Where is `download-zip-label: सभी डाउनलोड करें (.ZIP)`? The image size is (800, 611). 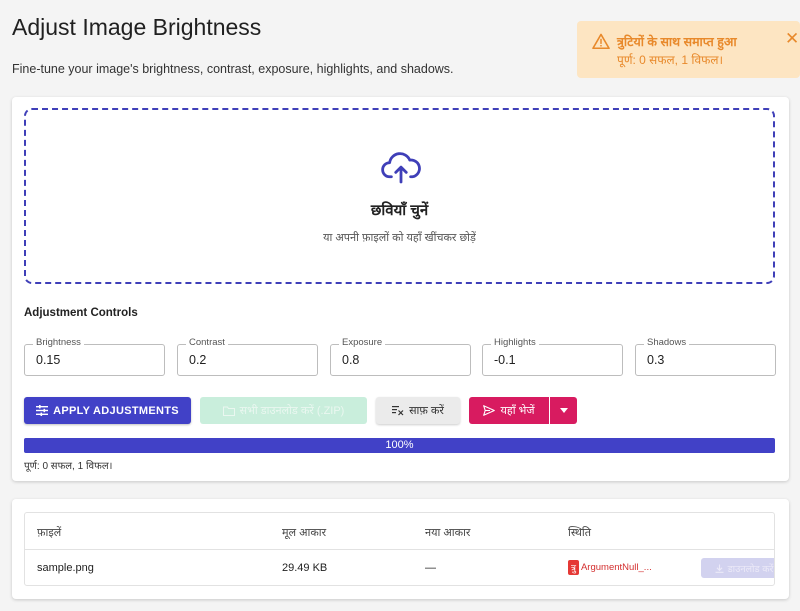 download-zip-label: सभी डाउनलोड करें (.ZIP) is located at coordinates (292, 411).